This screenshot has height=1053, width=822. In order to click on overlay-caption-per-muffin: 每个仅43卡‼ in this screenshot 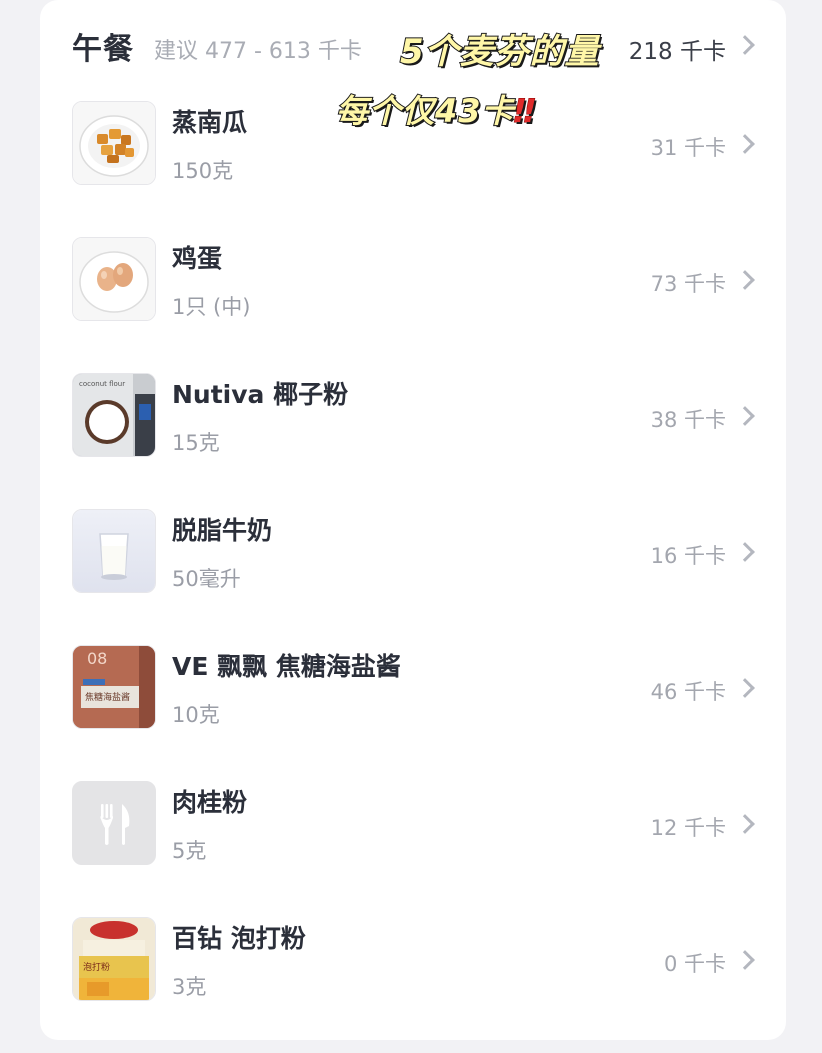, I will do `click(435, 109)`.